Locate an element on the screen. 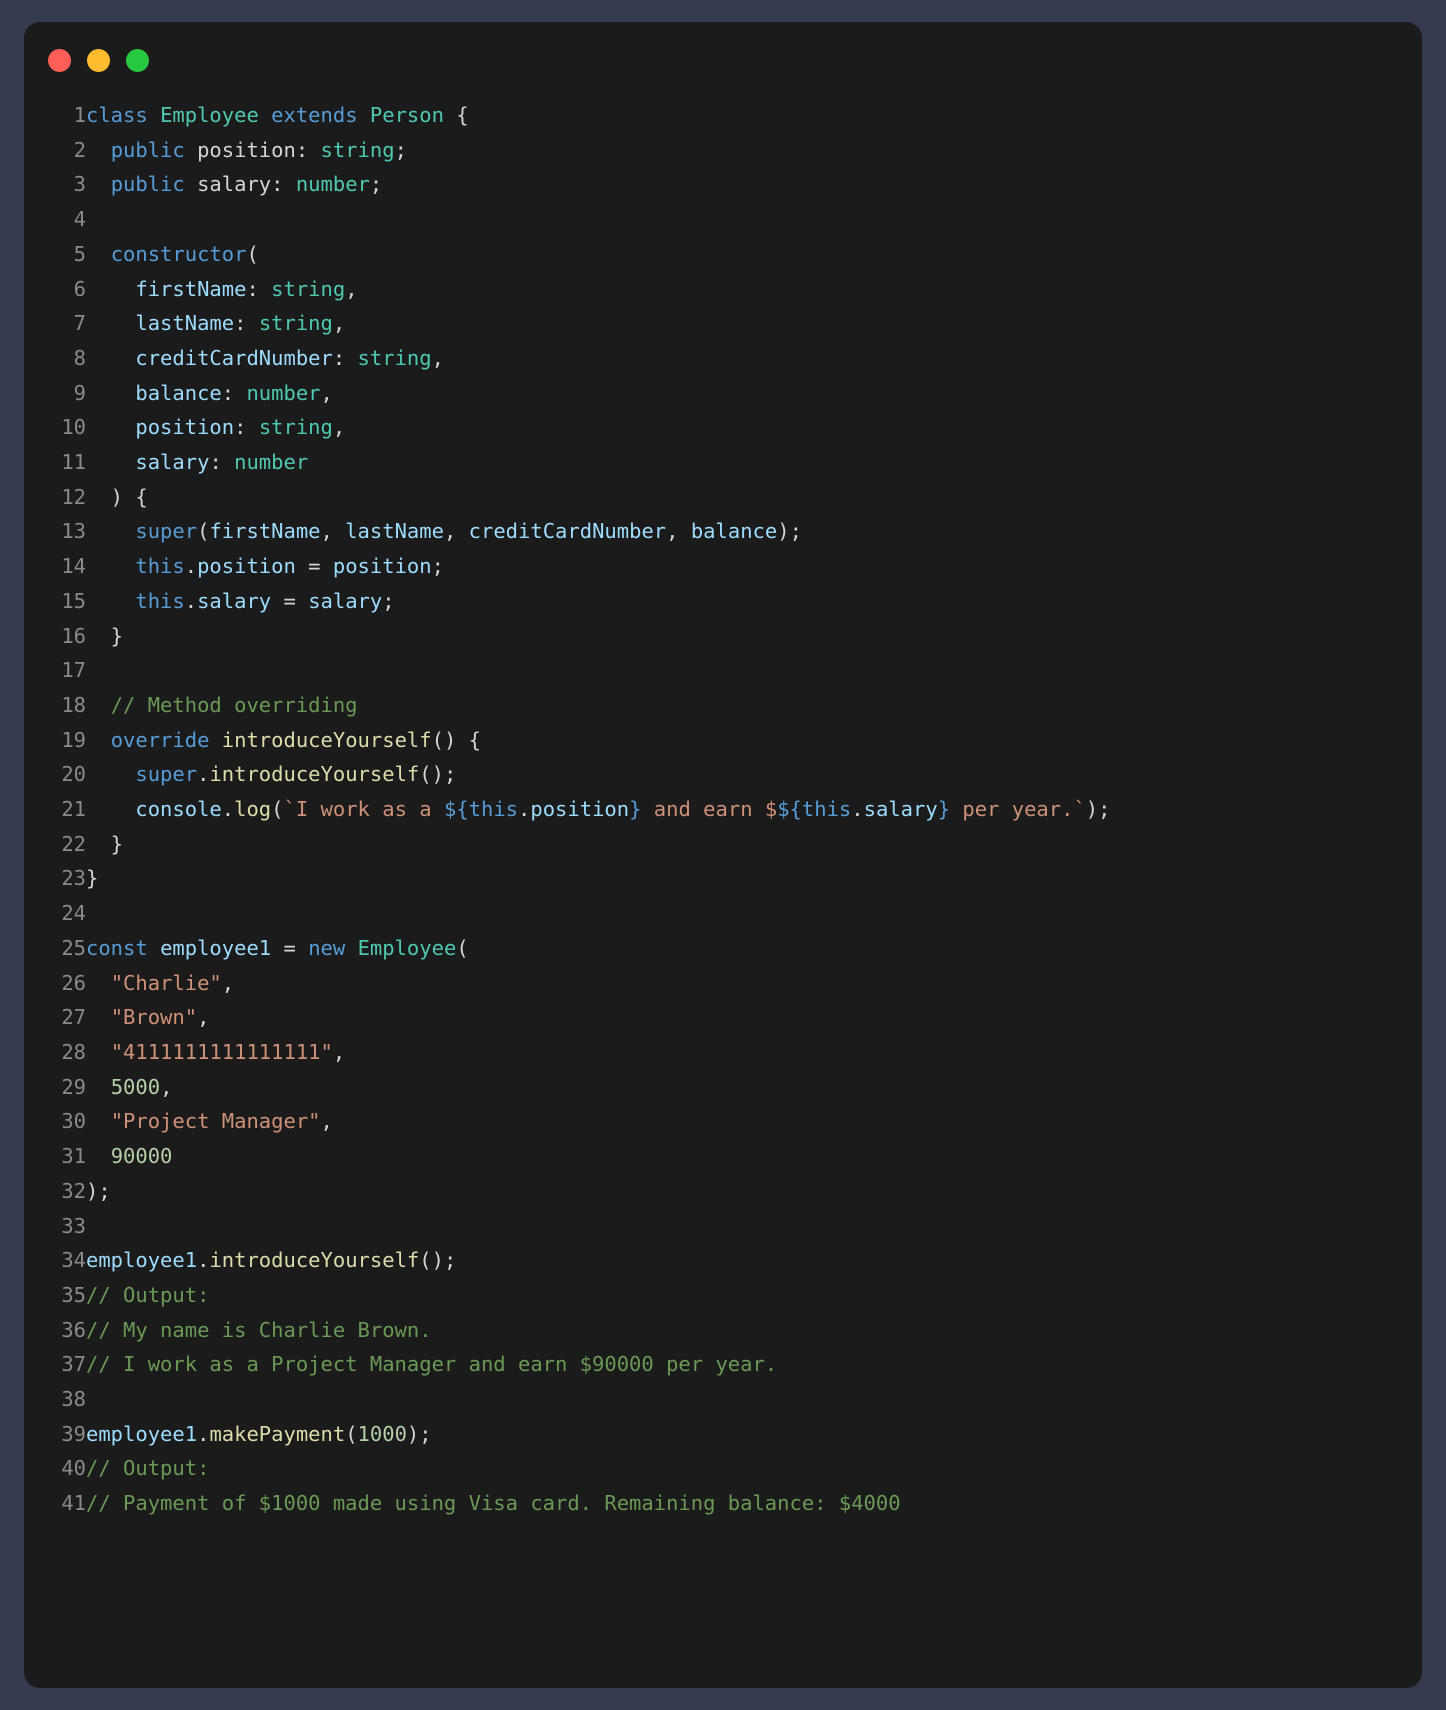  line-source: position: string, is located at coordinates (754, 427).